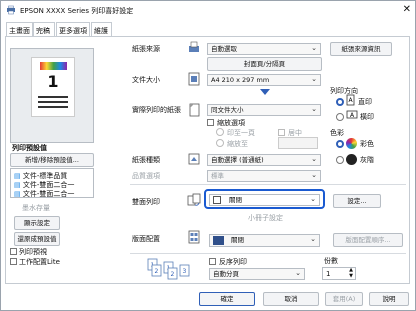  Describe the element at coordinates (101, 29) in the screenshot. I see `tab-maintenance: 維護` at that location.